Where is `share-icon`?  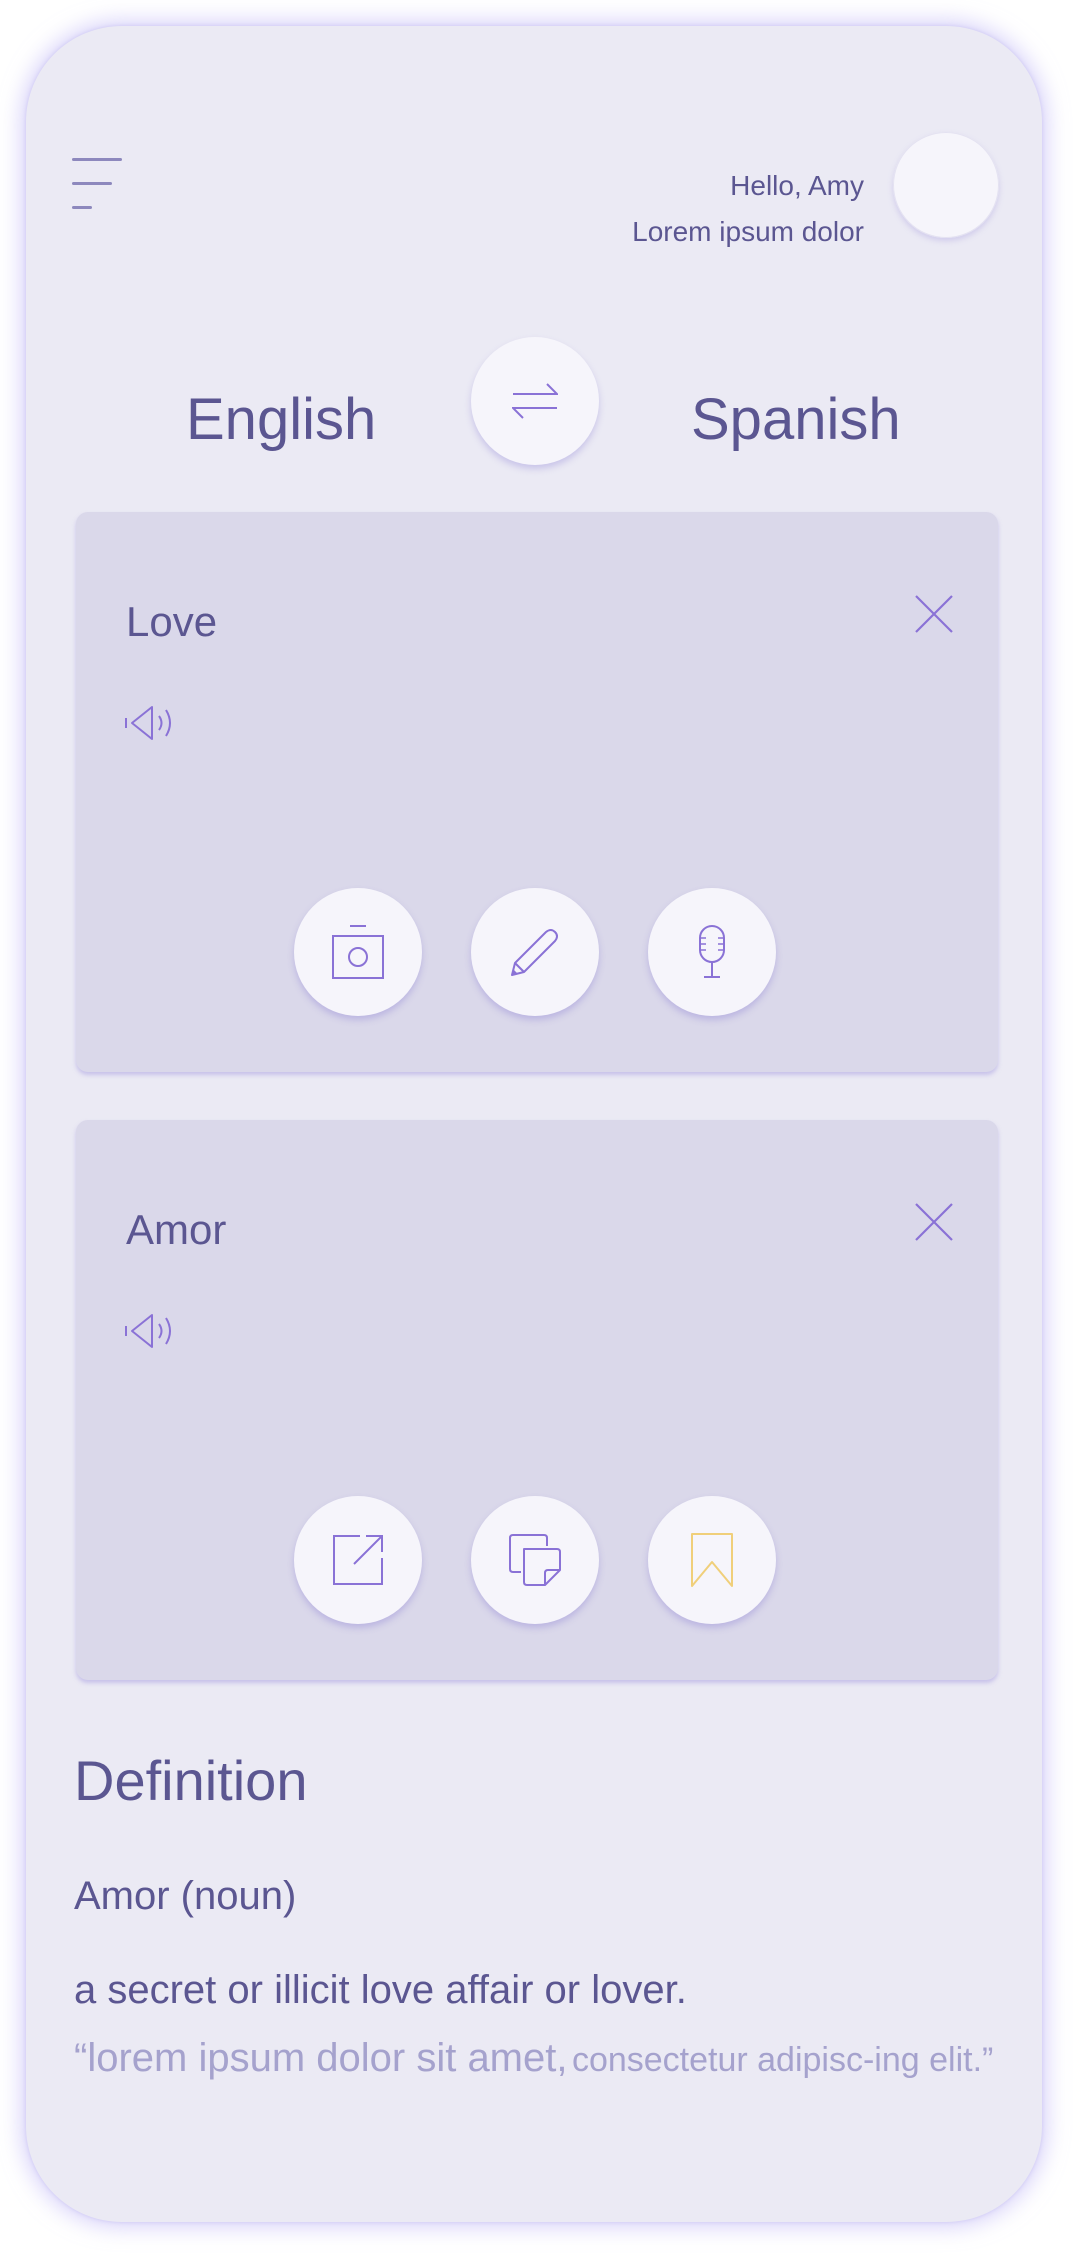 share-icon is located at coordinates (358, 1560).